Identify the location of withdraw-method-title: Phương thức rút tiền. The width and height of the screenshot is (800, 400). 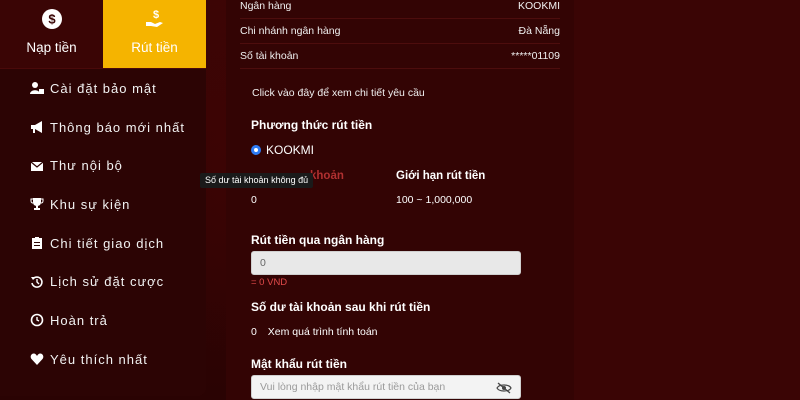
(312, 125).